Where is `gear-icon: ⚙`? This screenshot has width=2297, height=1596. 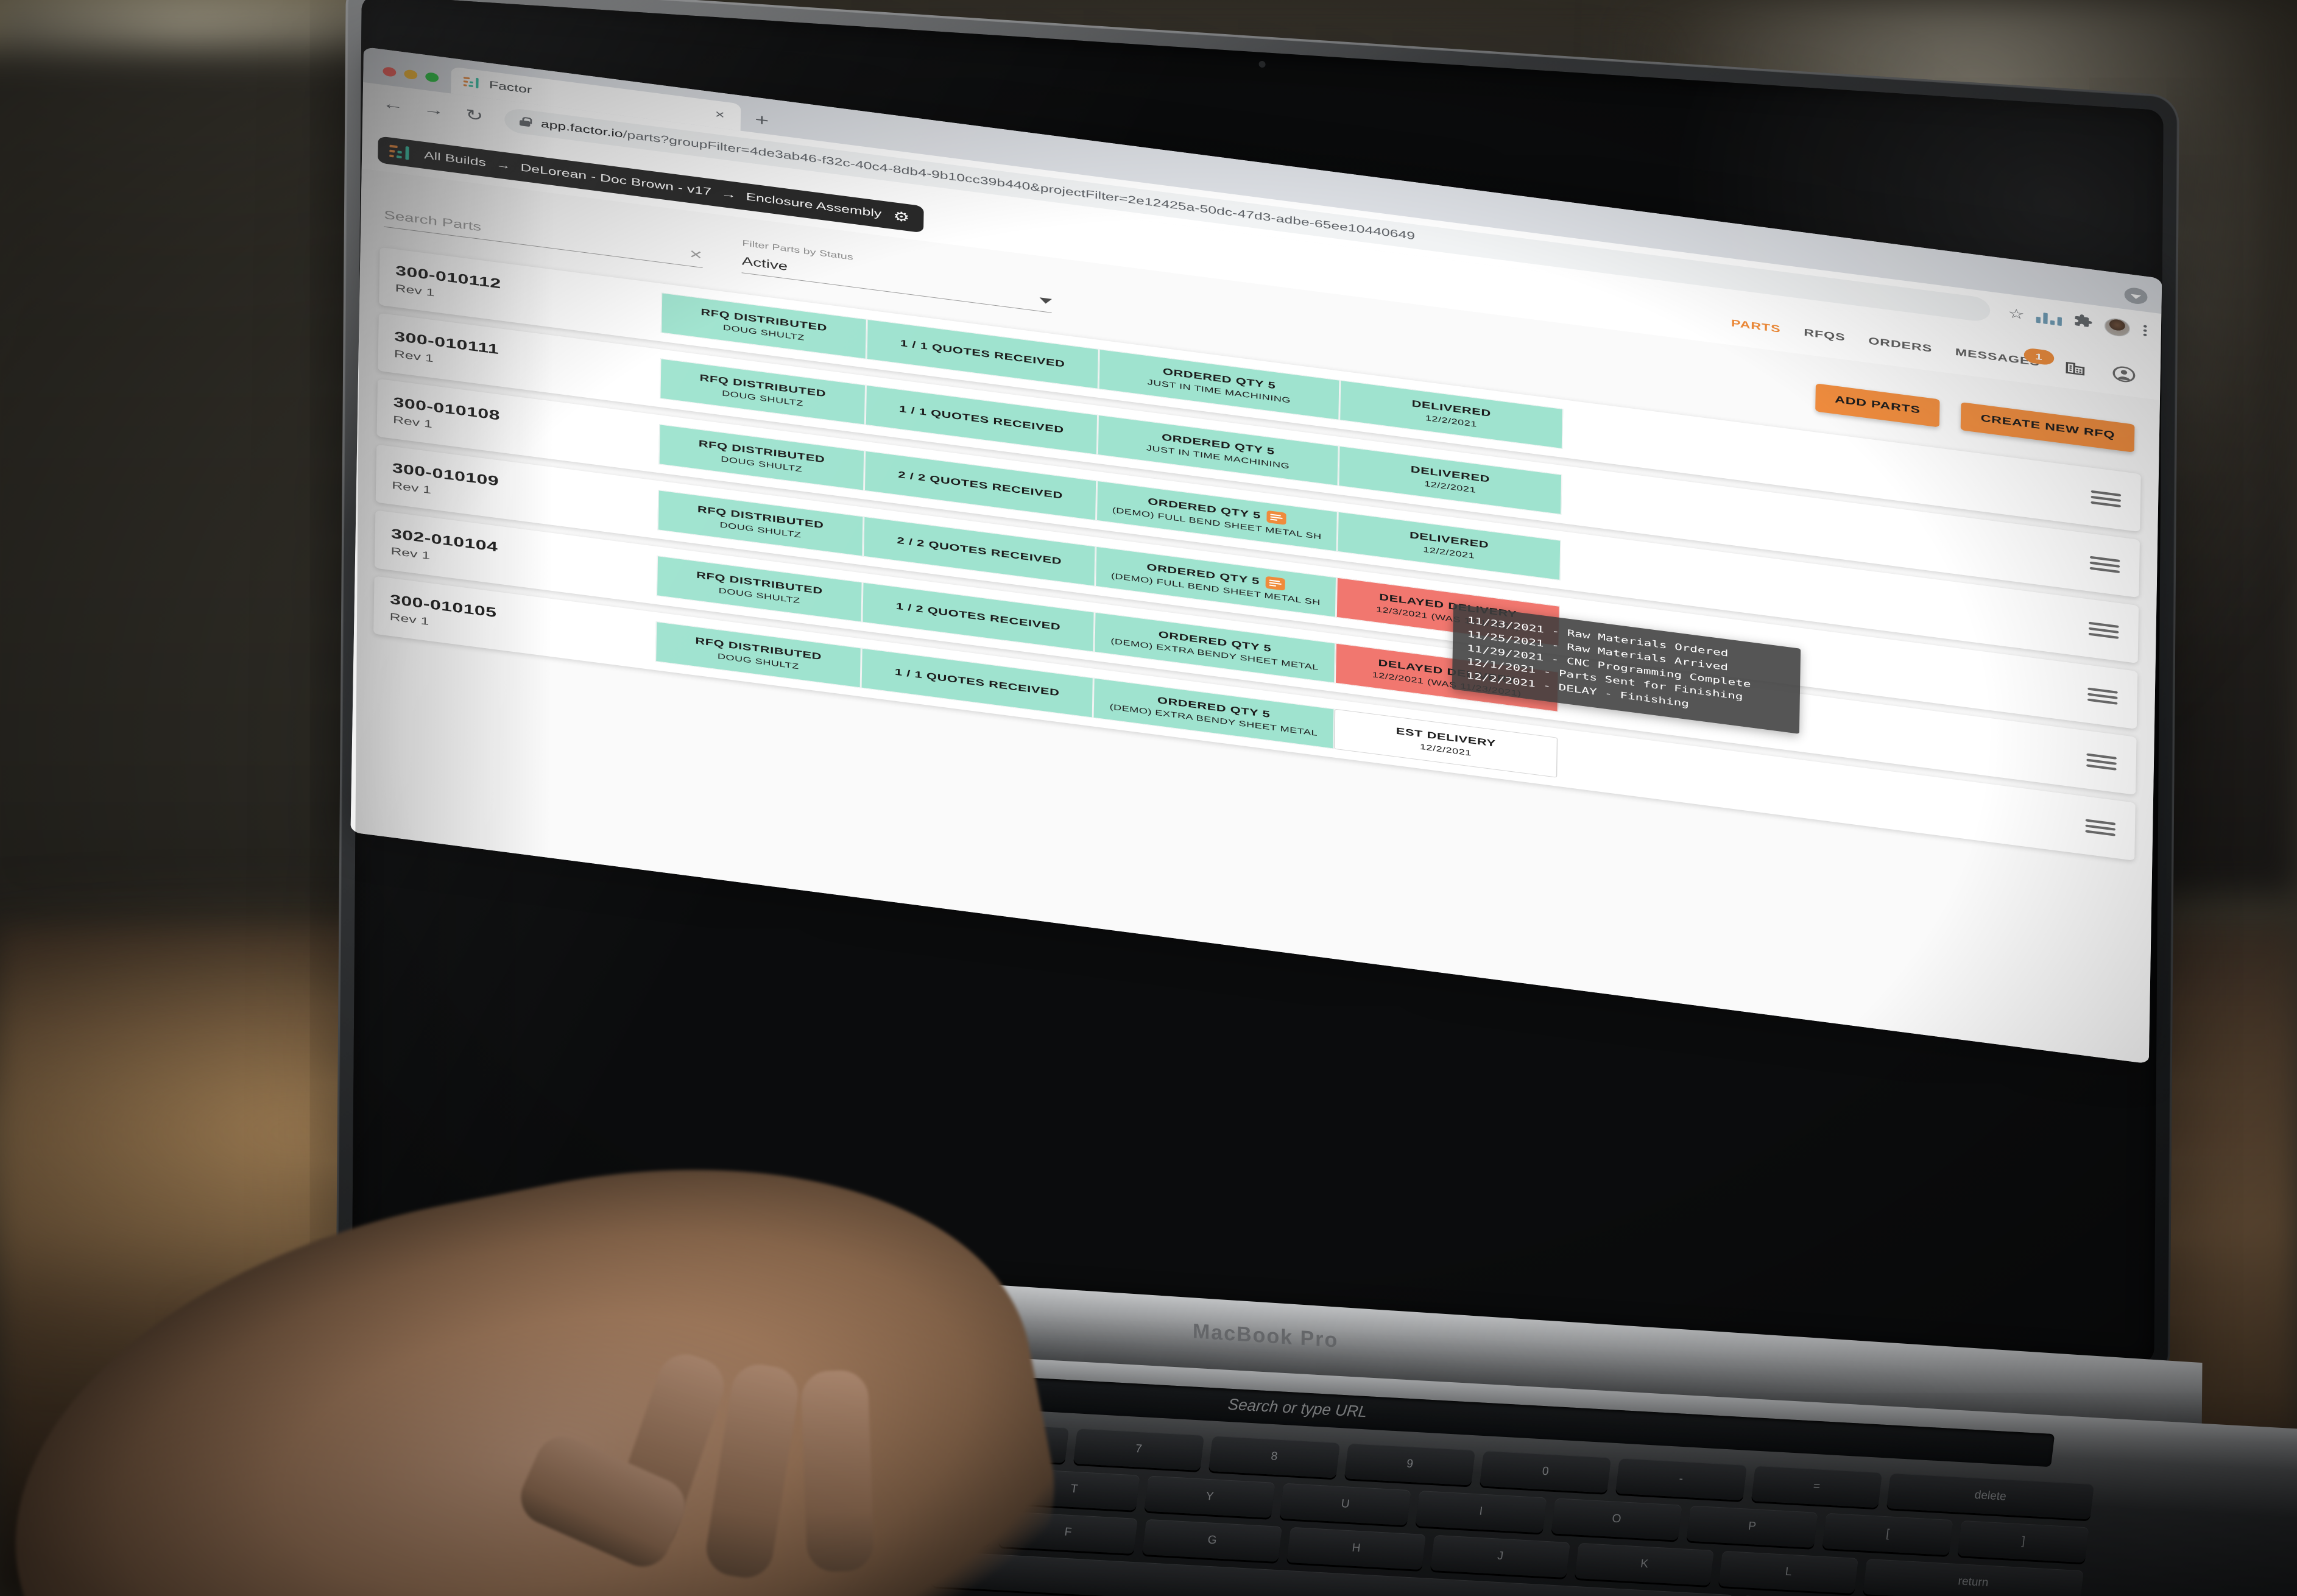
gear-icon: ⚙ is located at coordinates (901, 217).